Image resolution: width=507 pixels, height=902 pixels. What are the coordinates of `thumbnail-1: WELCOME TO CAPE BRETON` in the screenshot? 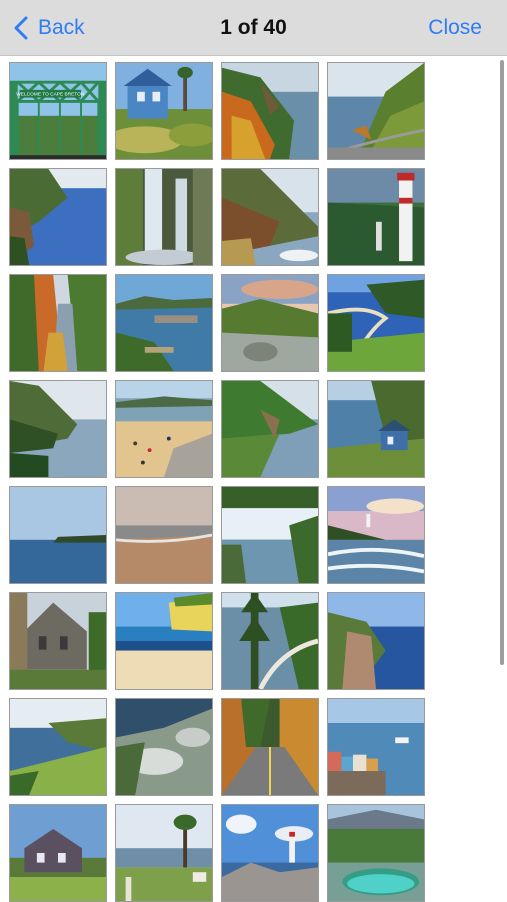 It's located at (58, 111).